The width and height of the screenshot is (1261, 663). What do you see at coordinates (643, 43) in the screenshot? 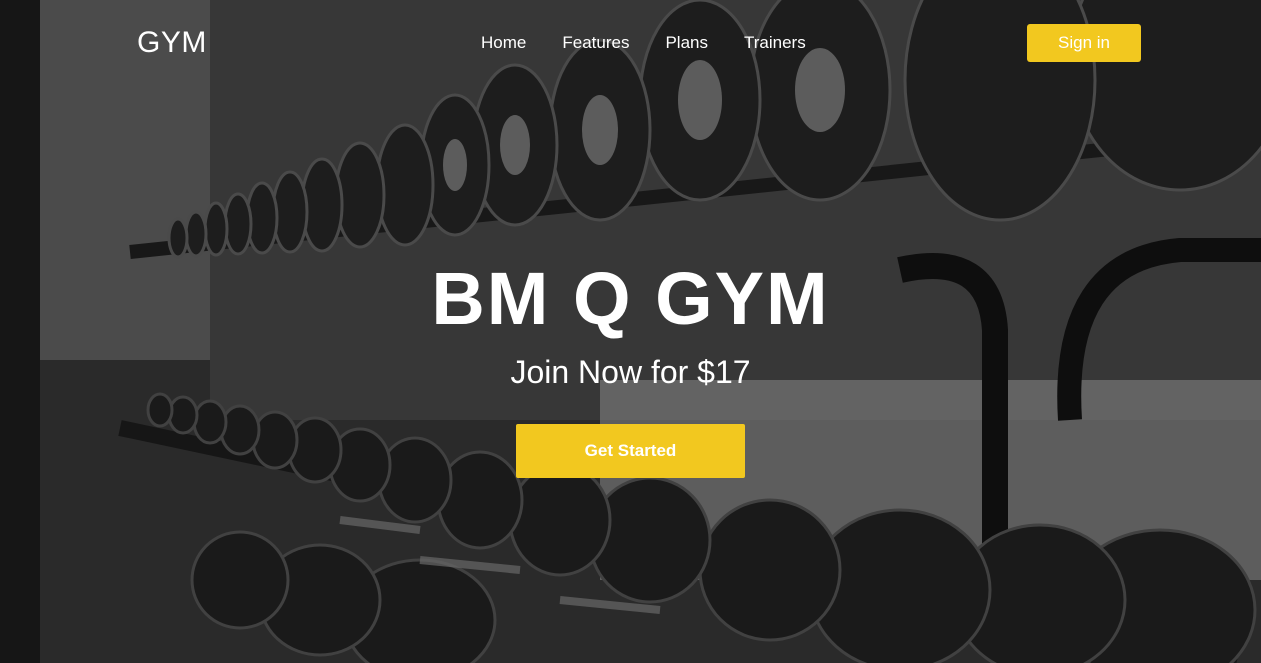
I see `main-menu: Home Features Plans Trainers` at bounding box center [643, 43].